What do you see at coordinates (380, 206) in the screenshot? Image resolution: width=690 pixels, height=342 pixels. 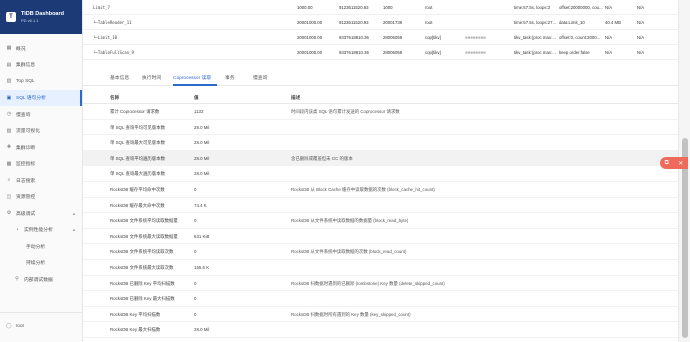 I see `metric-row: RocksDB 缓存最大命中次数 74.4 K` at bounding box center [380, 206].